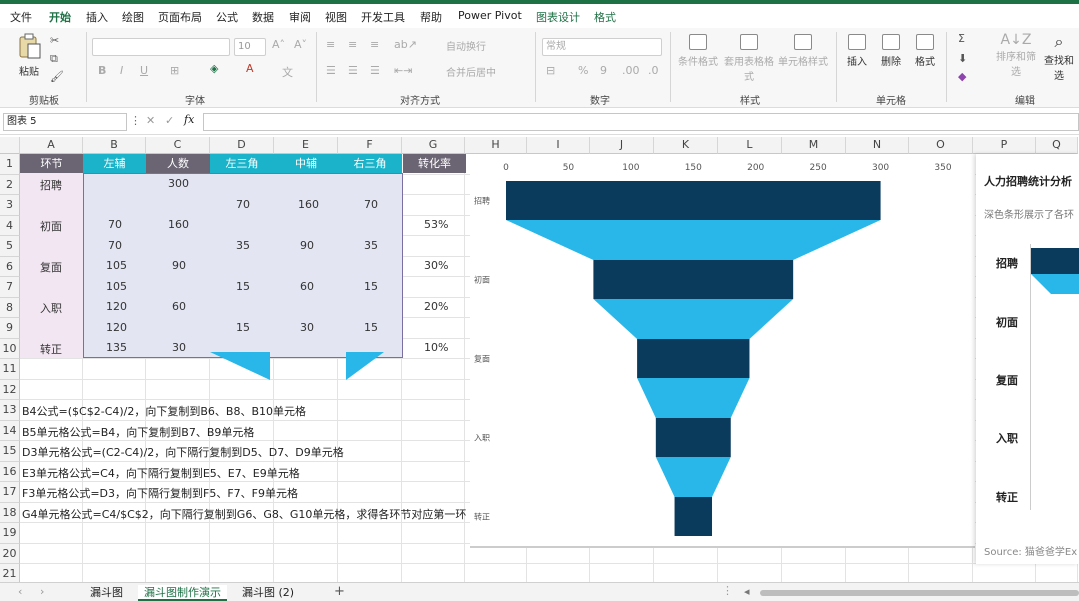 This screenshot has width=1079, height=601. I want to click on cell-E5: 90, so click(307, 245).